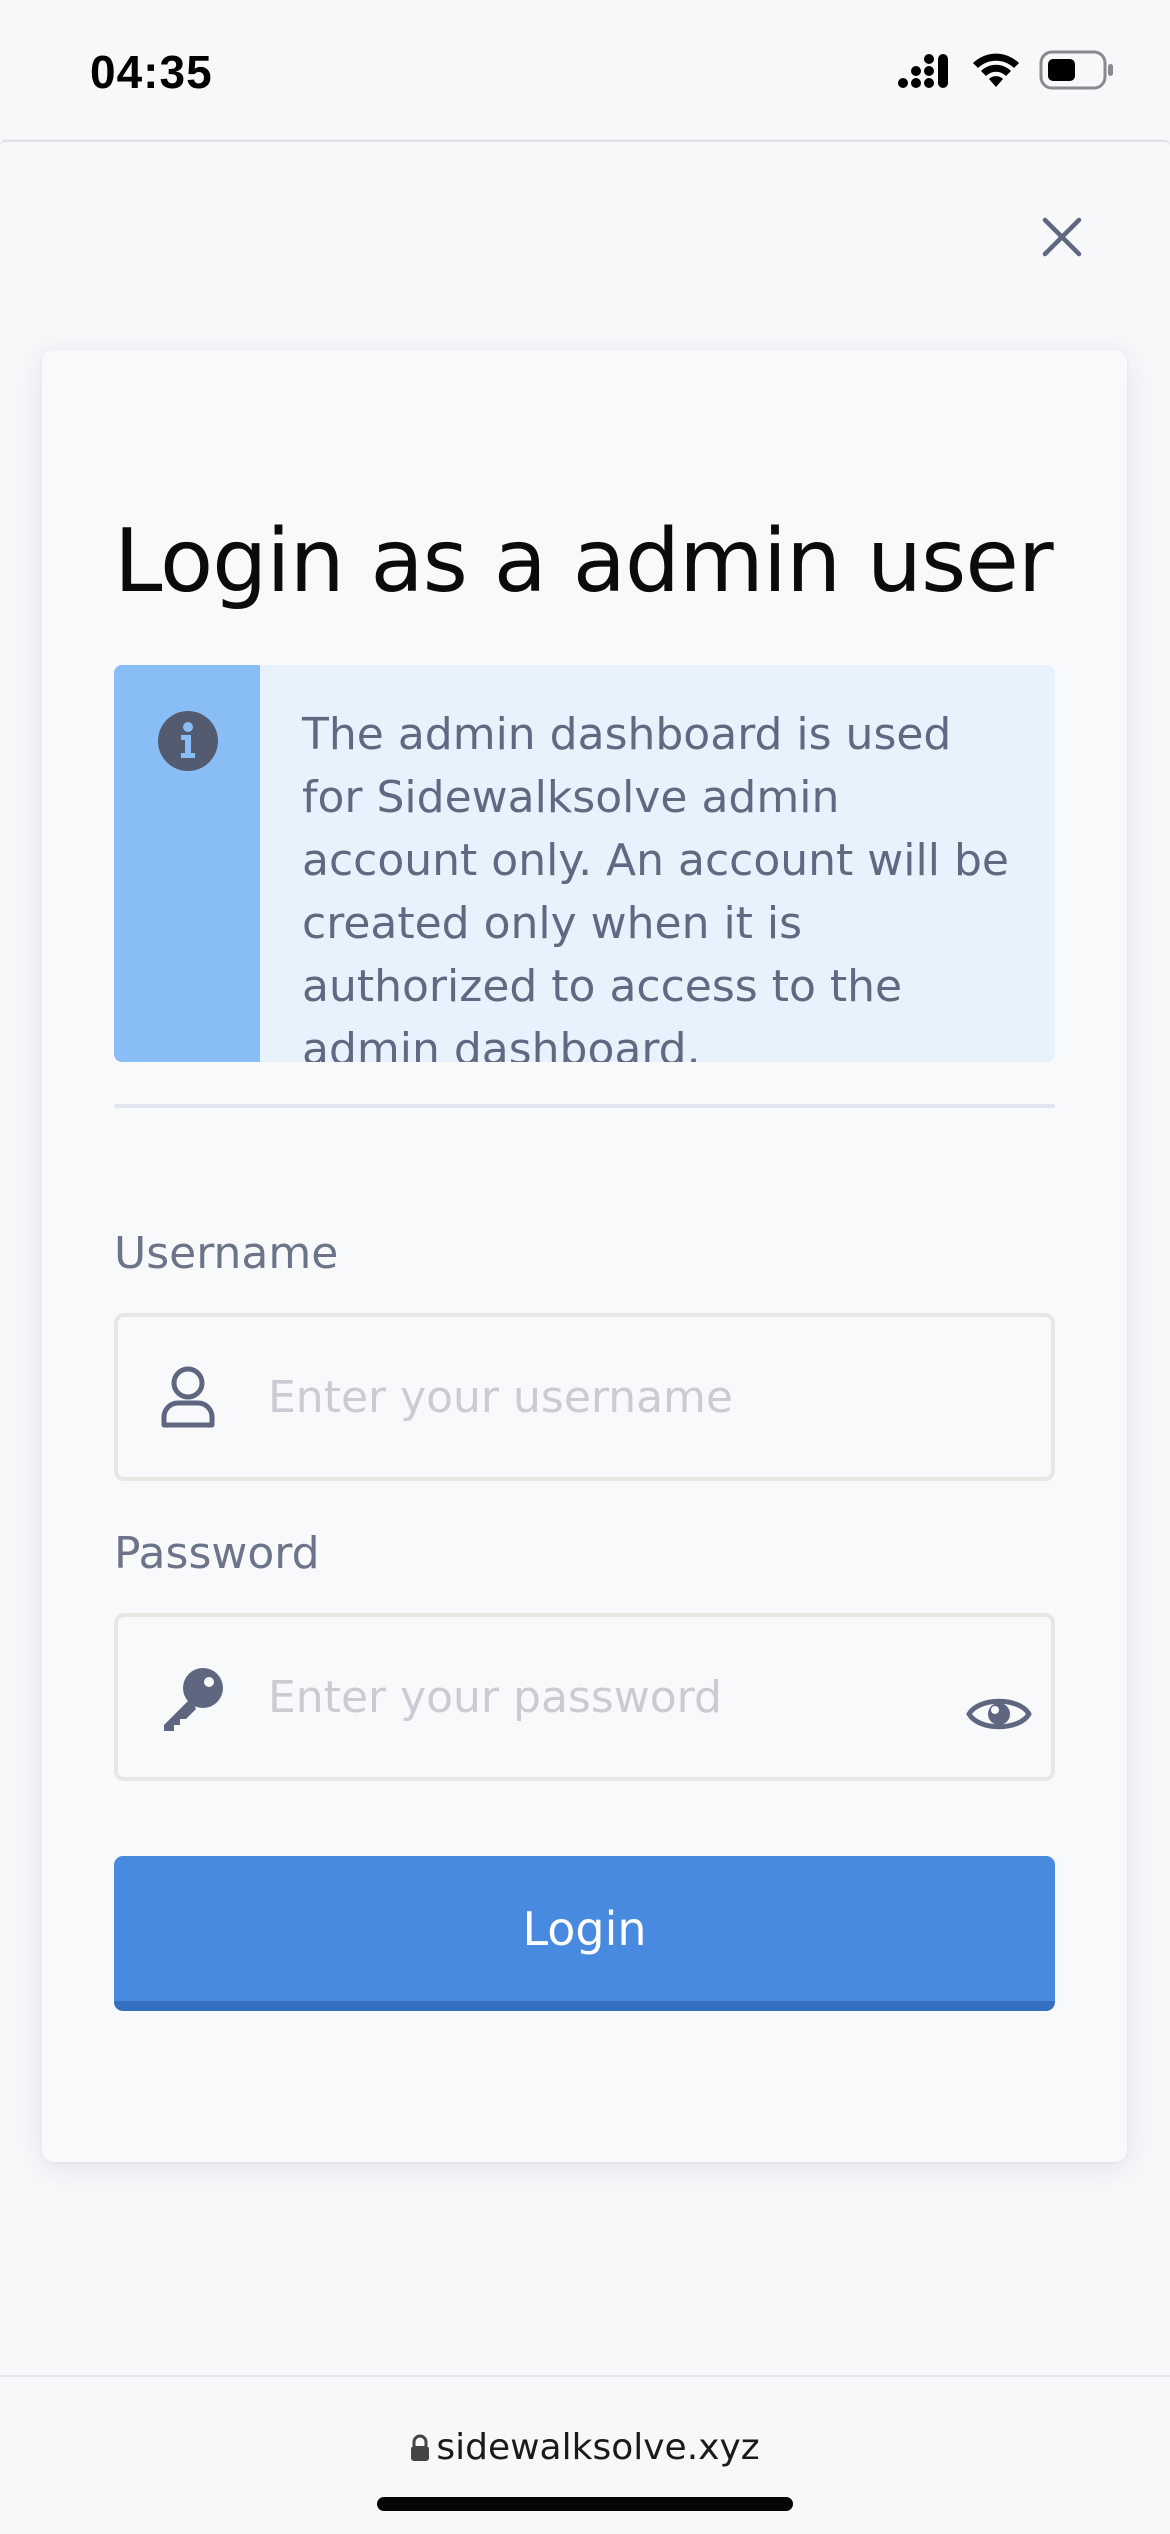 The height and width of the screenshot is (2534, 1170). What do you see at coordinates (193, 1699) in the screenshot?
I see `key-icon` at bounding box center [193, 1699].